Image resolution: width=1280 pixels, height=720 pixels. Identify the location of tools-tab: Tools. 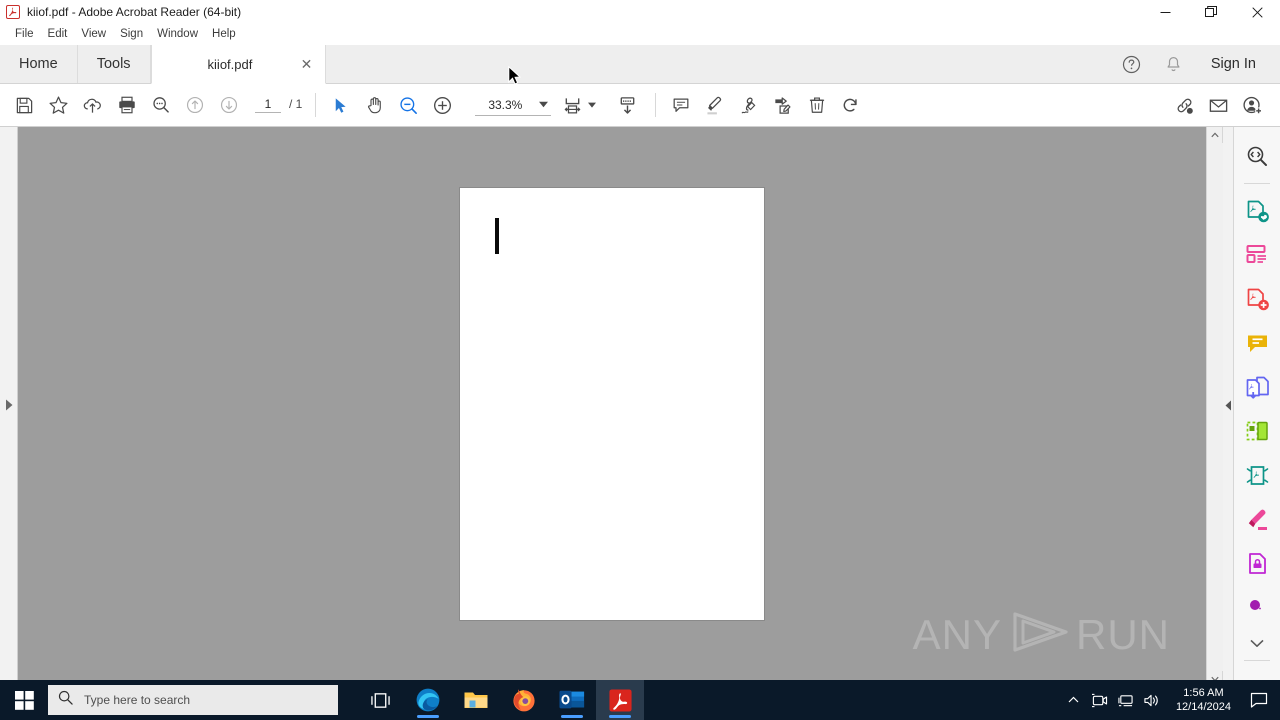
(114, 64).